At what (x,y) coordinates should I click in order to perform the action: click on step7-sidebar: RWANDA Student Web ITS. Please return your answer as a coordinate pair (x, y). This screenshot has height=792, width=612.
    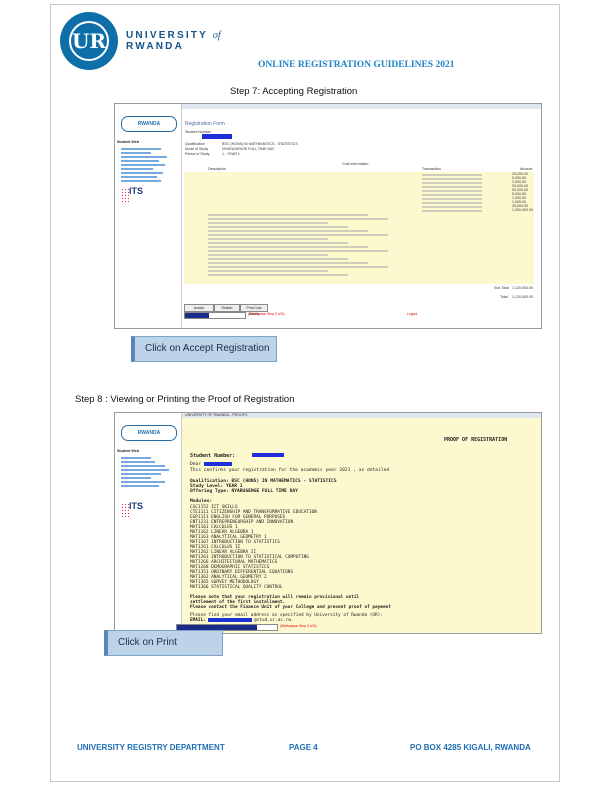
    Looking at the image, I should click on (148, 216).